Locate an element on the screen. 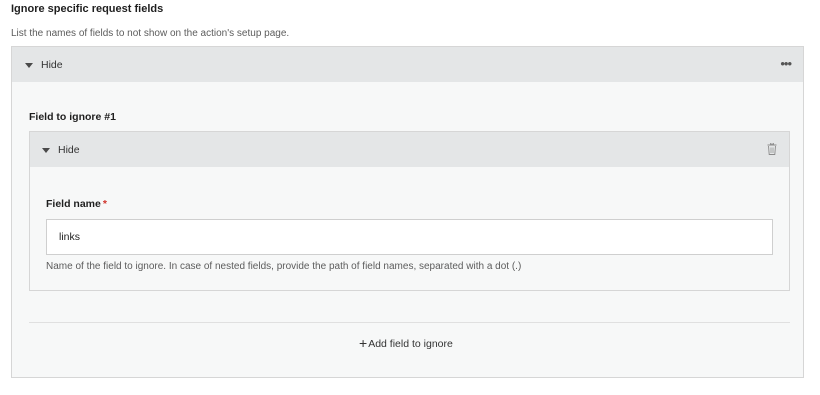 This screenshot has width=820, height=395. section-title: Ignore specific request fields is located at coordinates (87, 9).